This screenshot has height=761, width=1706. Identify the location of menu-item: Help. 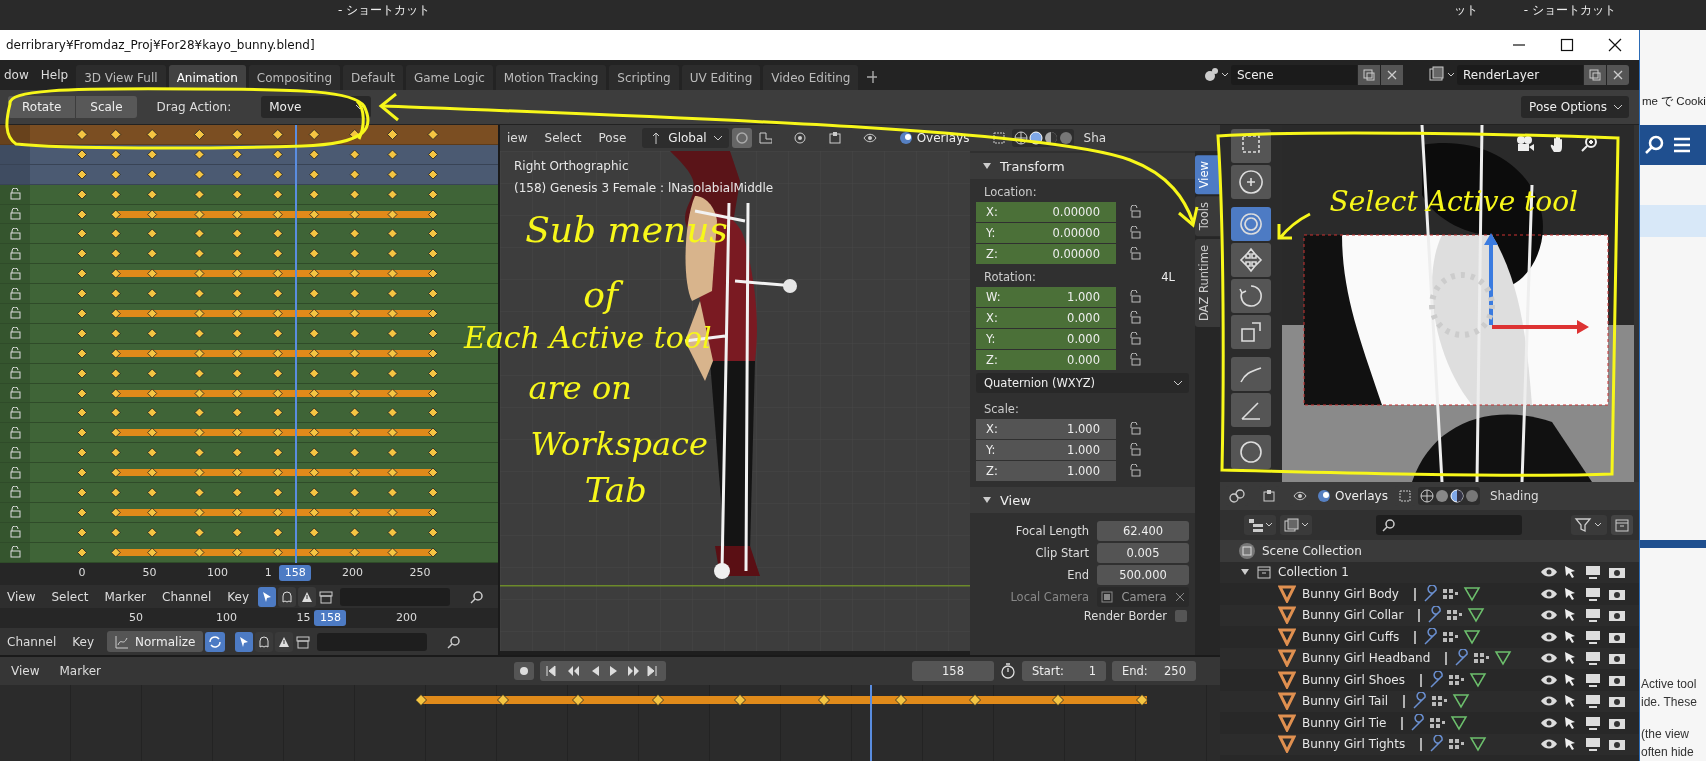
(56, 75).